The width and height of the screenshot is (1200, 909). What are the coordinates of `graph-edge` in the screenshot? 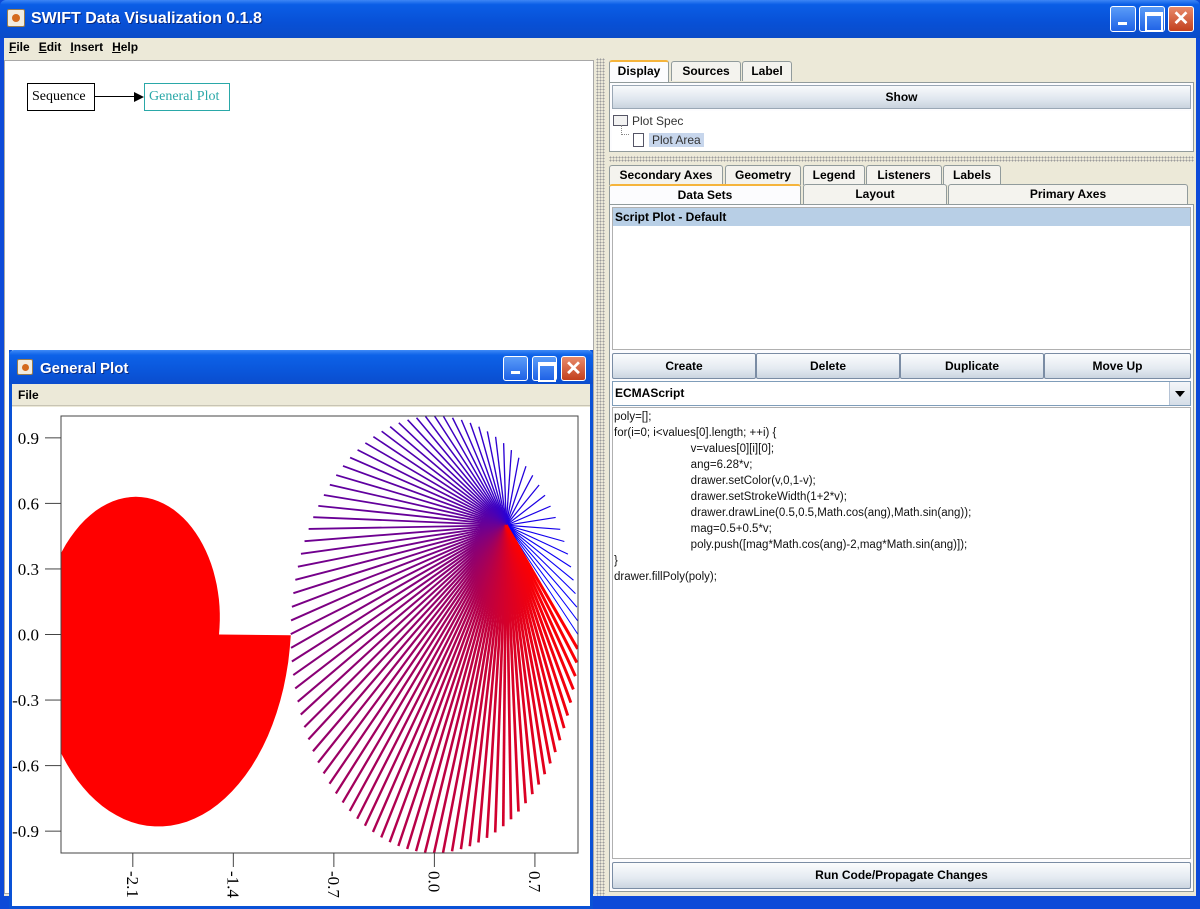 It's located at (115, 96).